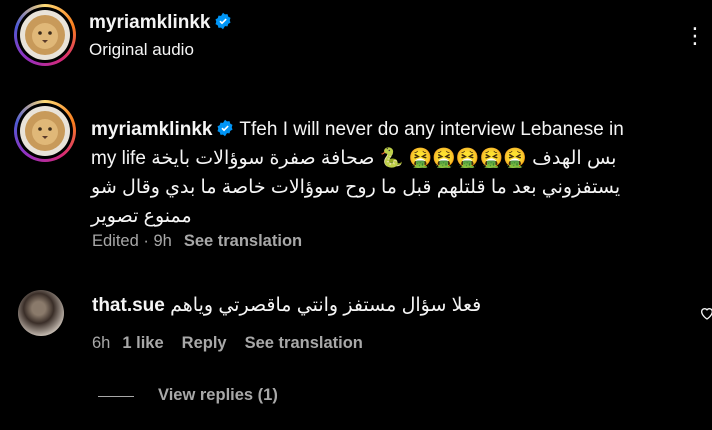  Describe the element at coordinates (304, 343) in the screenshot. I see `comment-see-translation-link: See translation` at that location.